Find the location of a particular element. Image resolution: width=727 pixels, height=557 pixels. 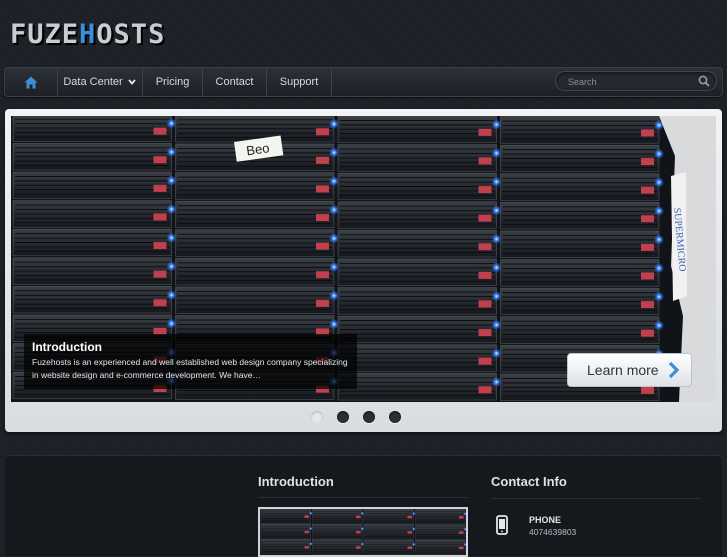

slider-pagination is located at coordinates (361, 418).